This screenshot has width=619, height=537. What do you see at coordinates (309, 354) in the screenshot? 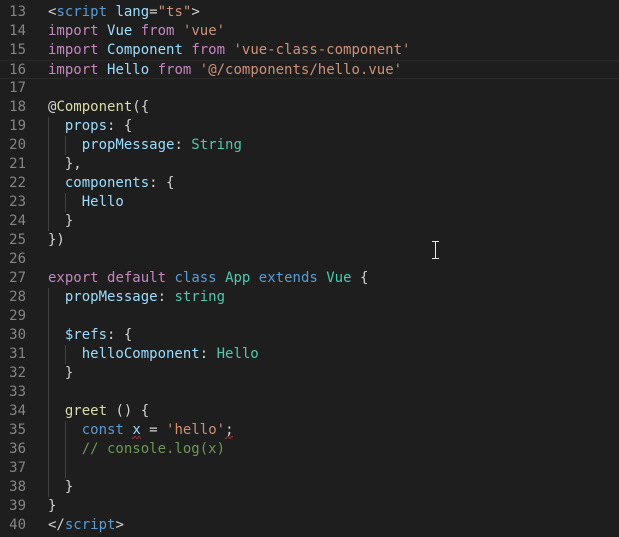
I see `code-line: 31 helloComponent: Hello` at bounding box center [309, 354].